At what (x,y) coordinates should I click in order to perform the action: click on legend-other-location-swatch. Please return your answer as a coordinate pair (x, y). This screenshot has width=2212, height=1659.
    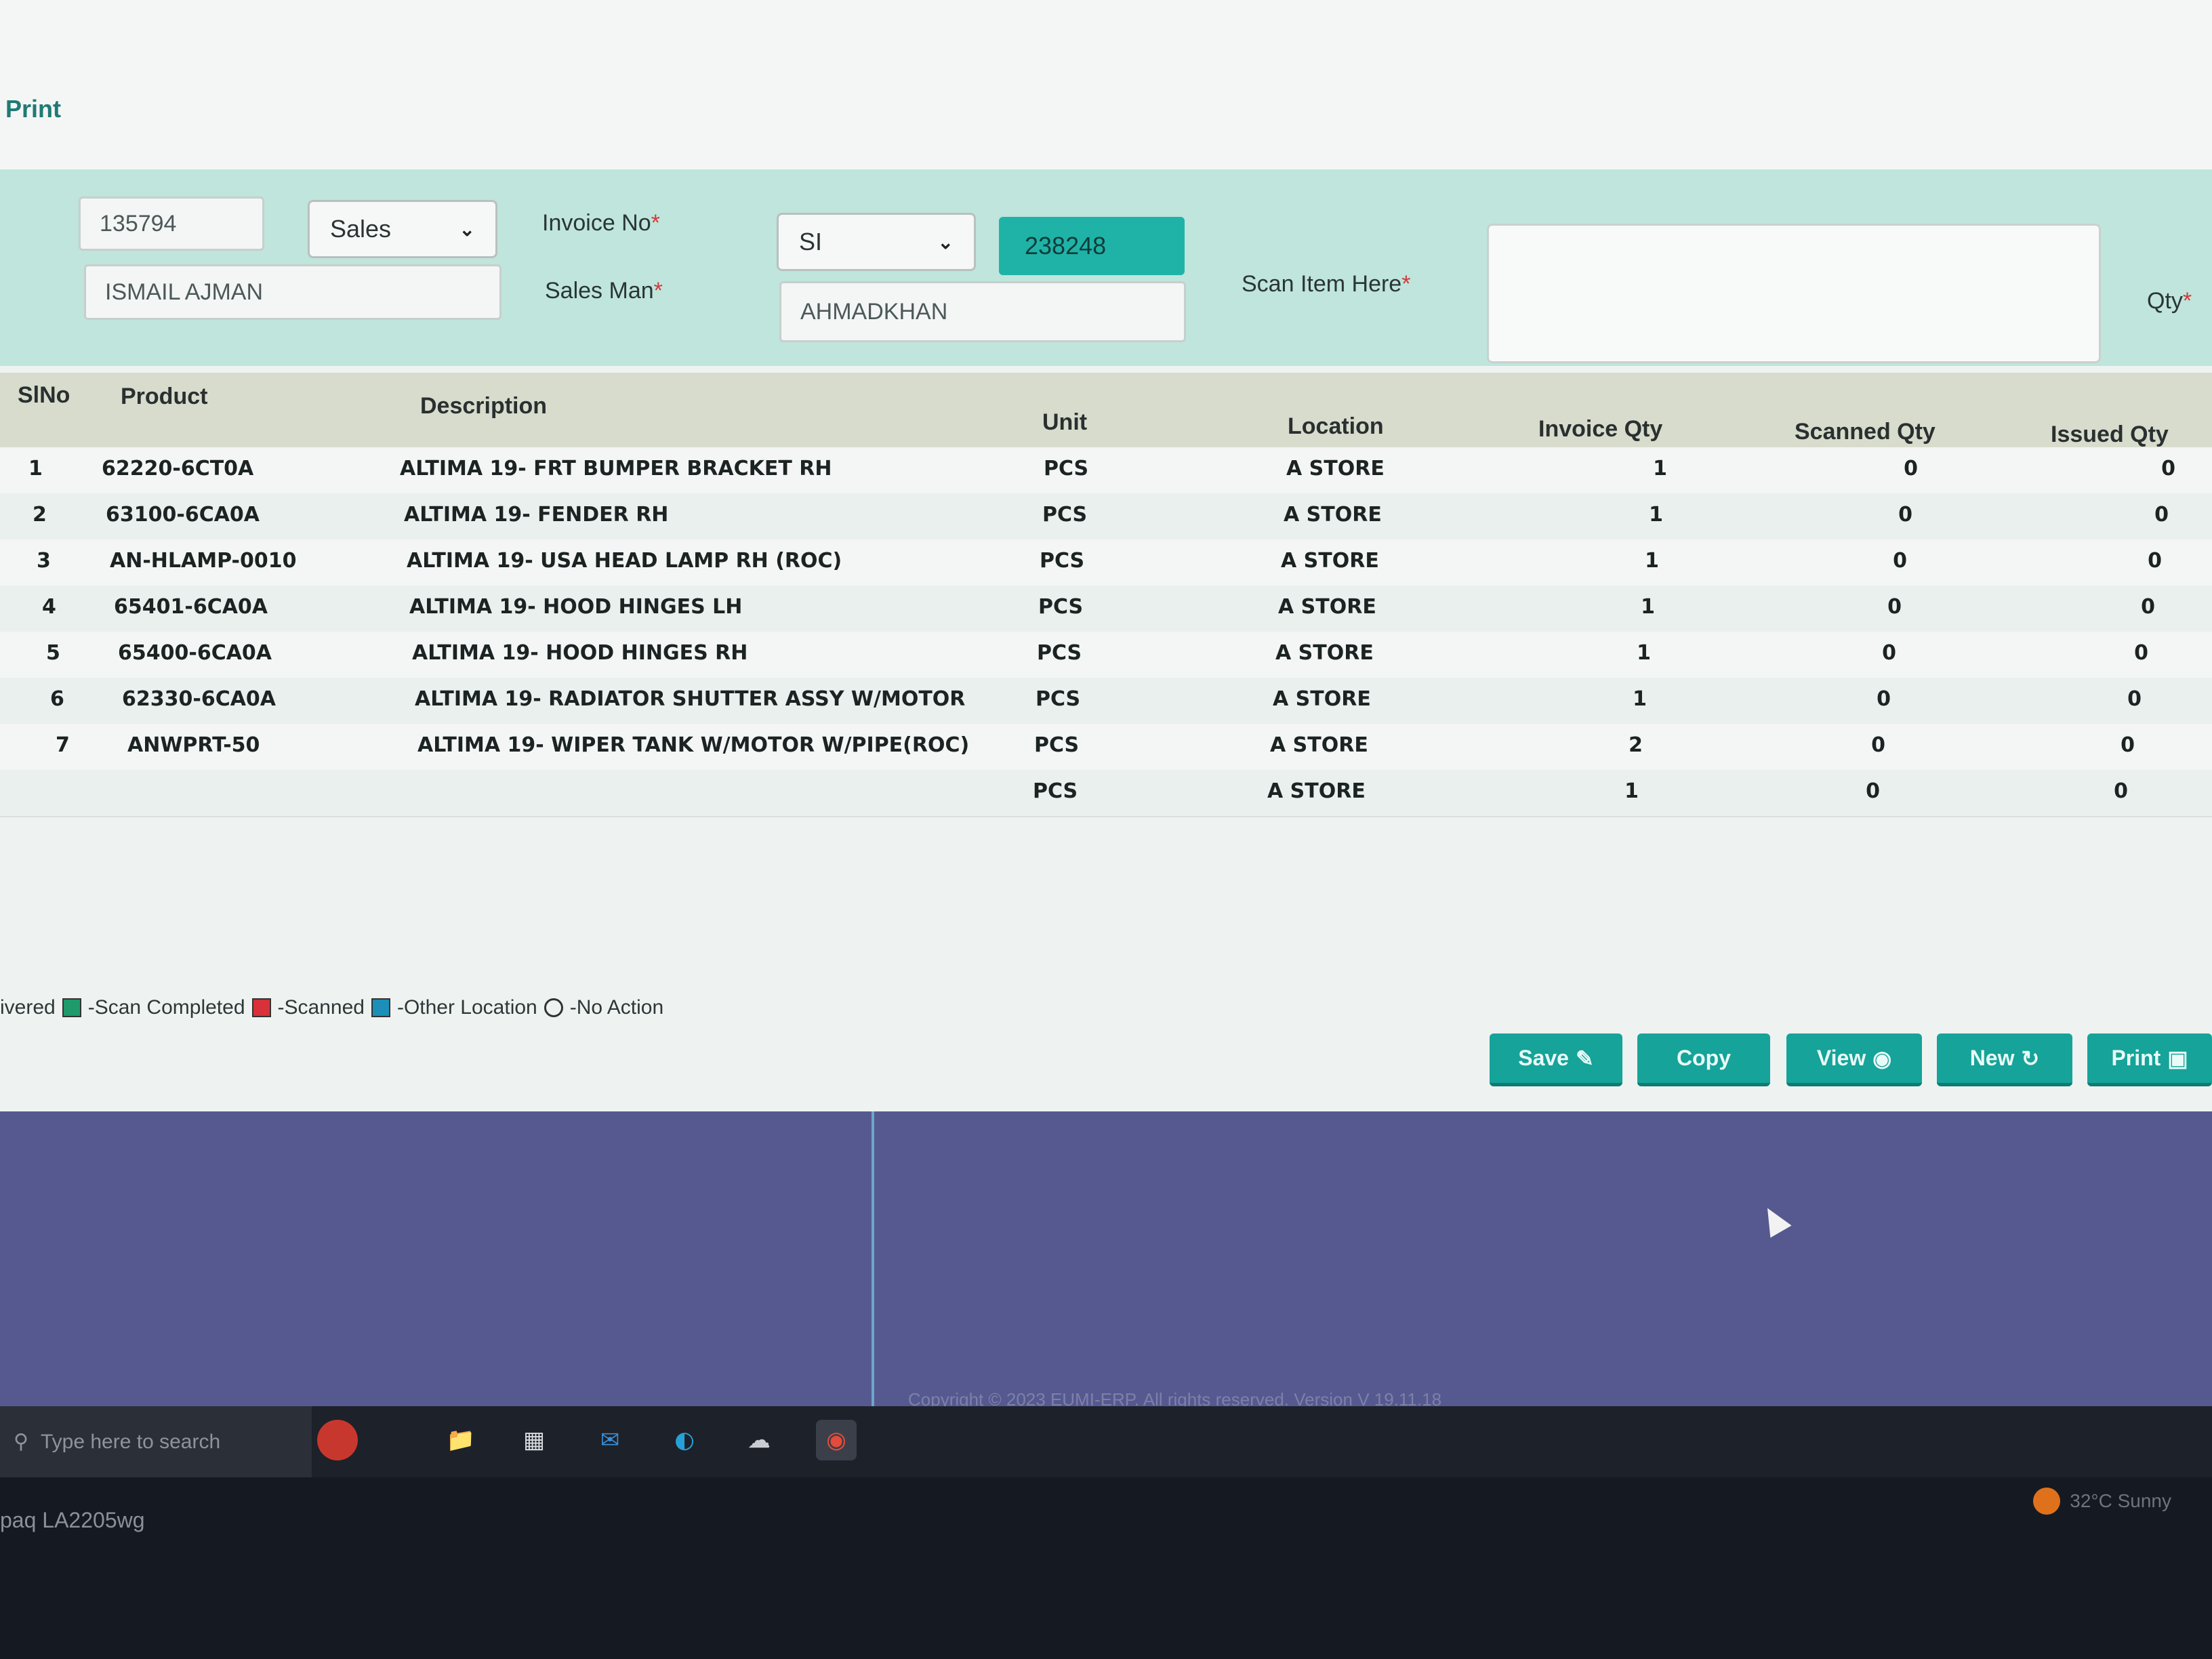
    Looking at the image, I should click on (380, 1007).